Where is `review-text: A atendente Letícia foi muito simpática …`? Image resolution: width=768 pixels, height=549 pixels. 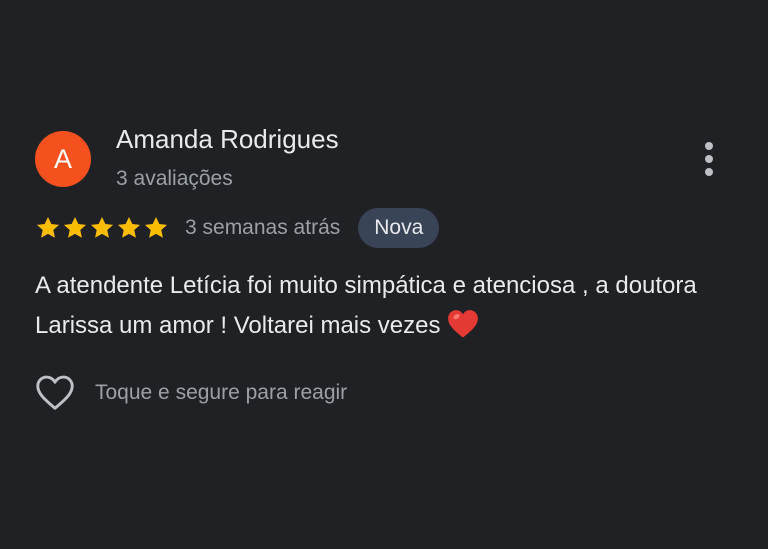 review-text: A atendente Letícia foi muito simpática … is located at coordinates (385, 306).